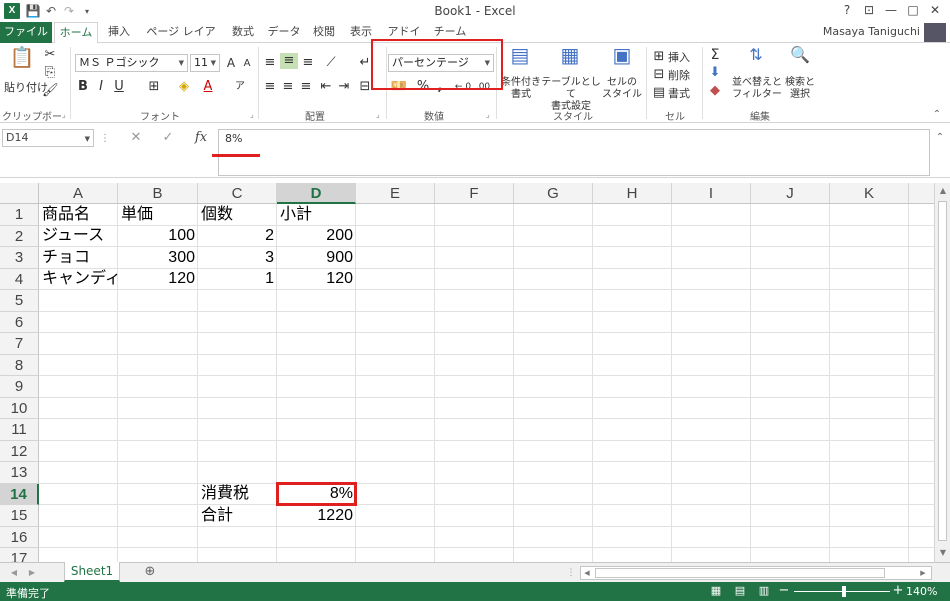 Image resolution: width=950 pixels, height=601 pixels. What do you see at coordinates (378, 114) in the screenshot?
I see `alignment-launcher-icon: ⌟` at bounding box center [378, 114].